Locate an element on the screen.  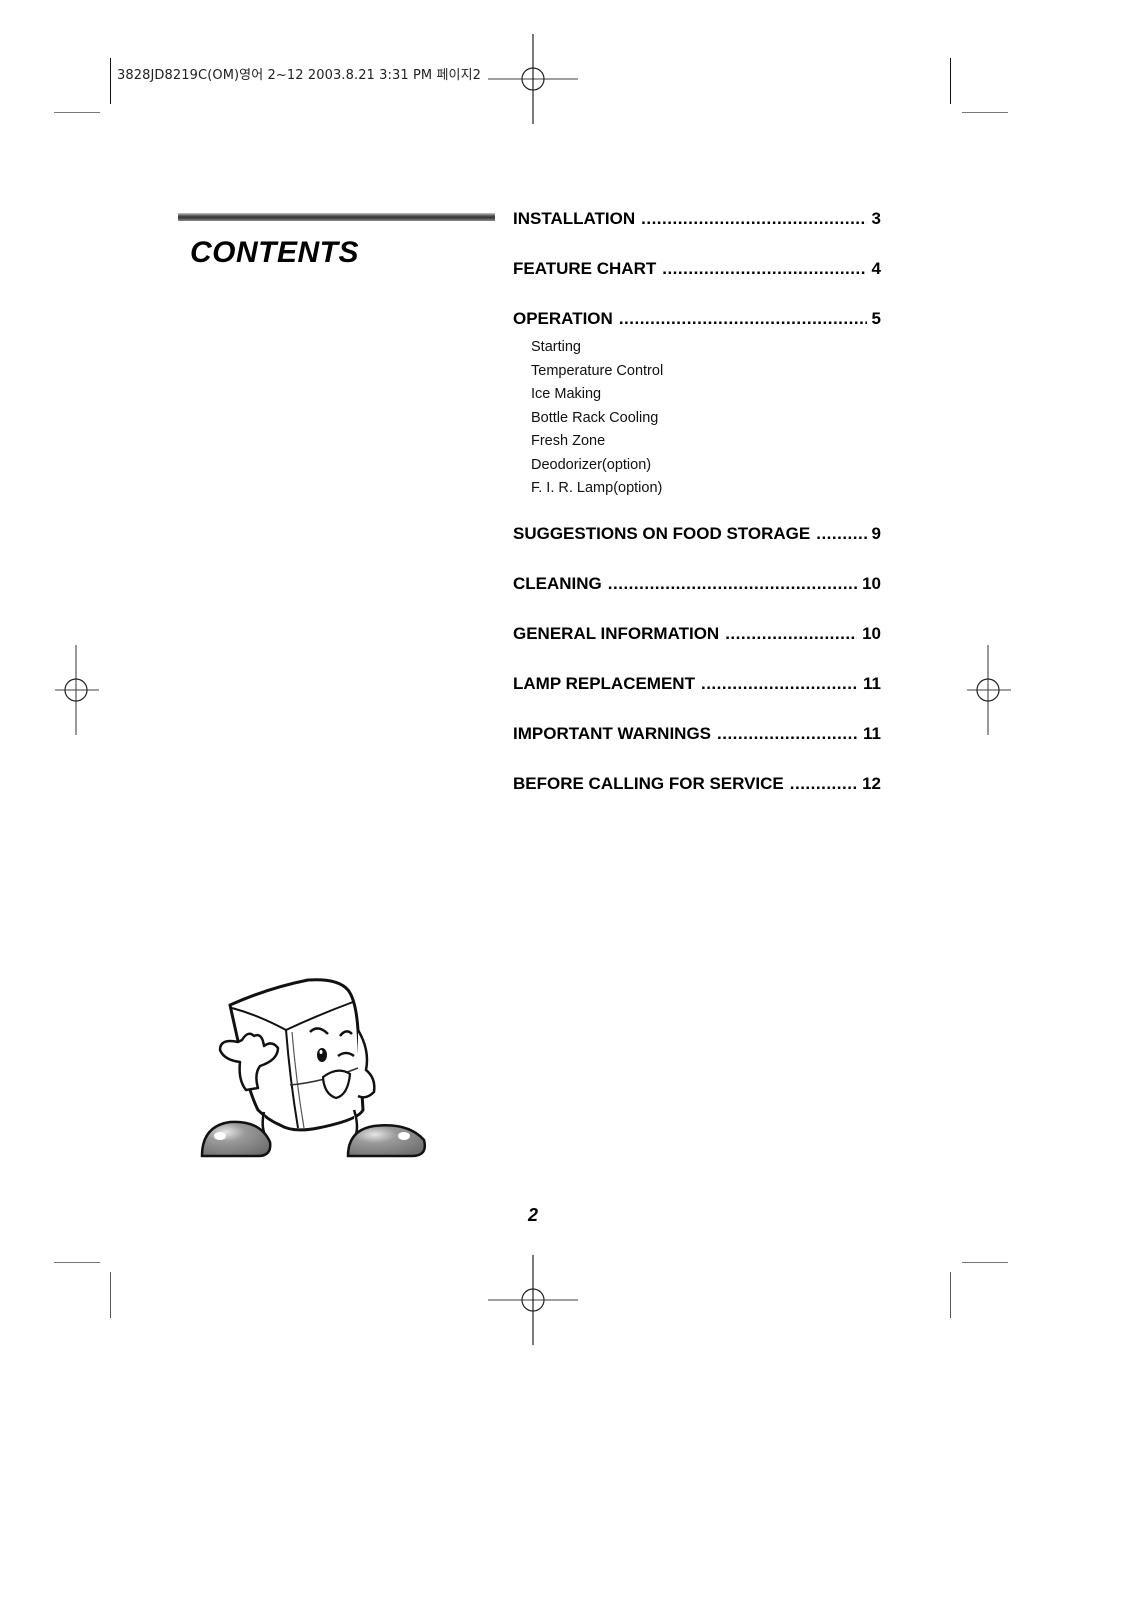
toc-subitem: Deodorizer(option) is located at coordinates (706, 466).